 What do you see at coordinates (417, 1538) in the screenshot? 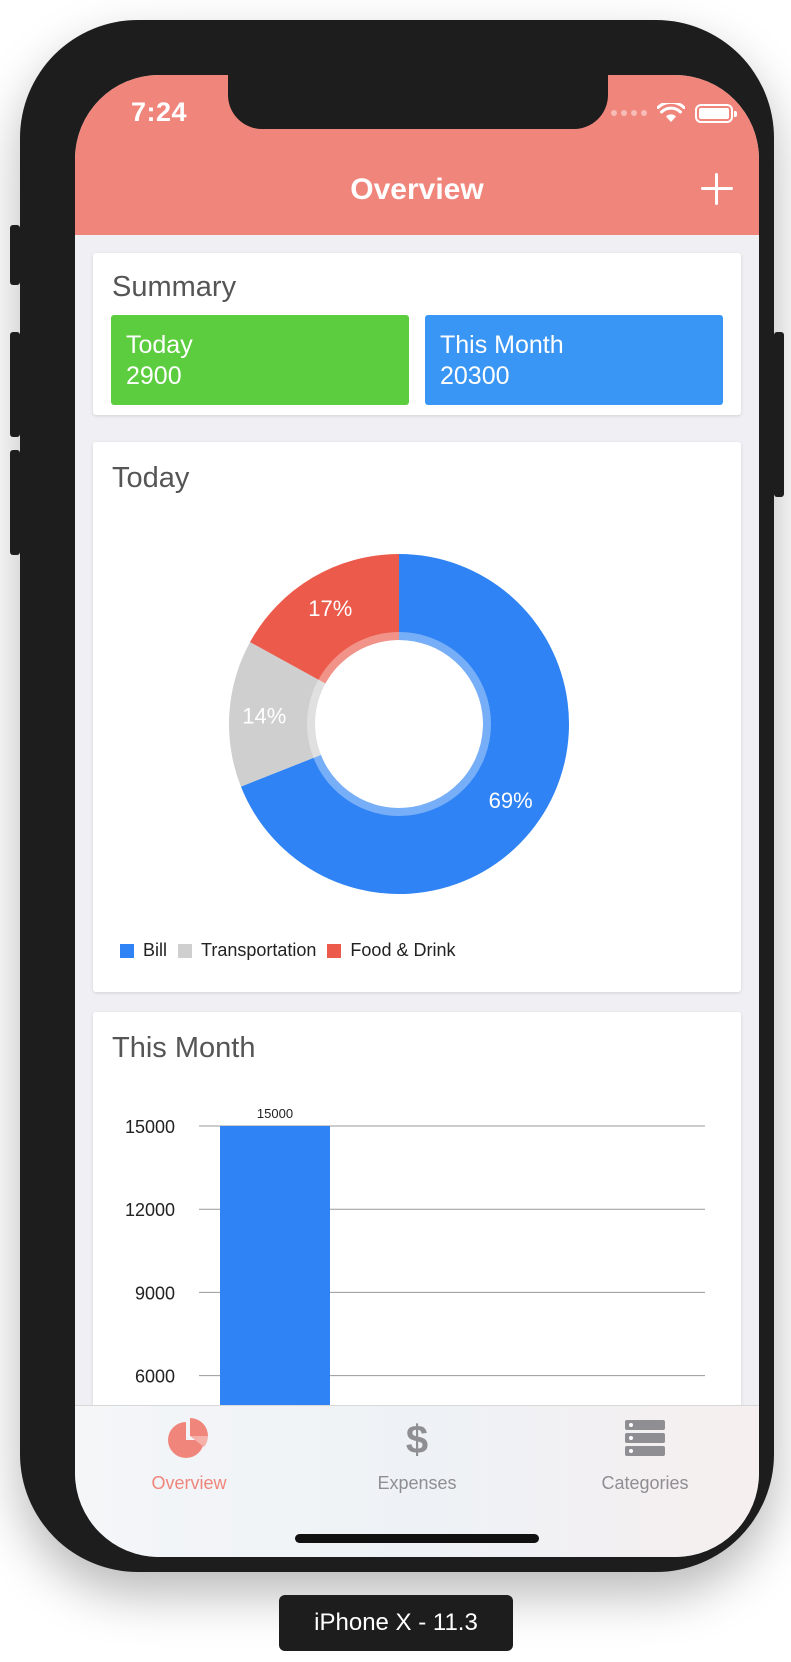
I see `home-indicator` at bounding box center [417, 1538].